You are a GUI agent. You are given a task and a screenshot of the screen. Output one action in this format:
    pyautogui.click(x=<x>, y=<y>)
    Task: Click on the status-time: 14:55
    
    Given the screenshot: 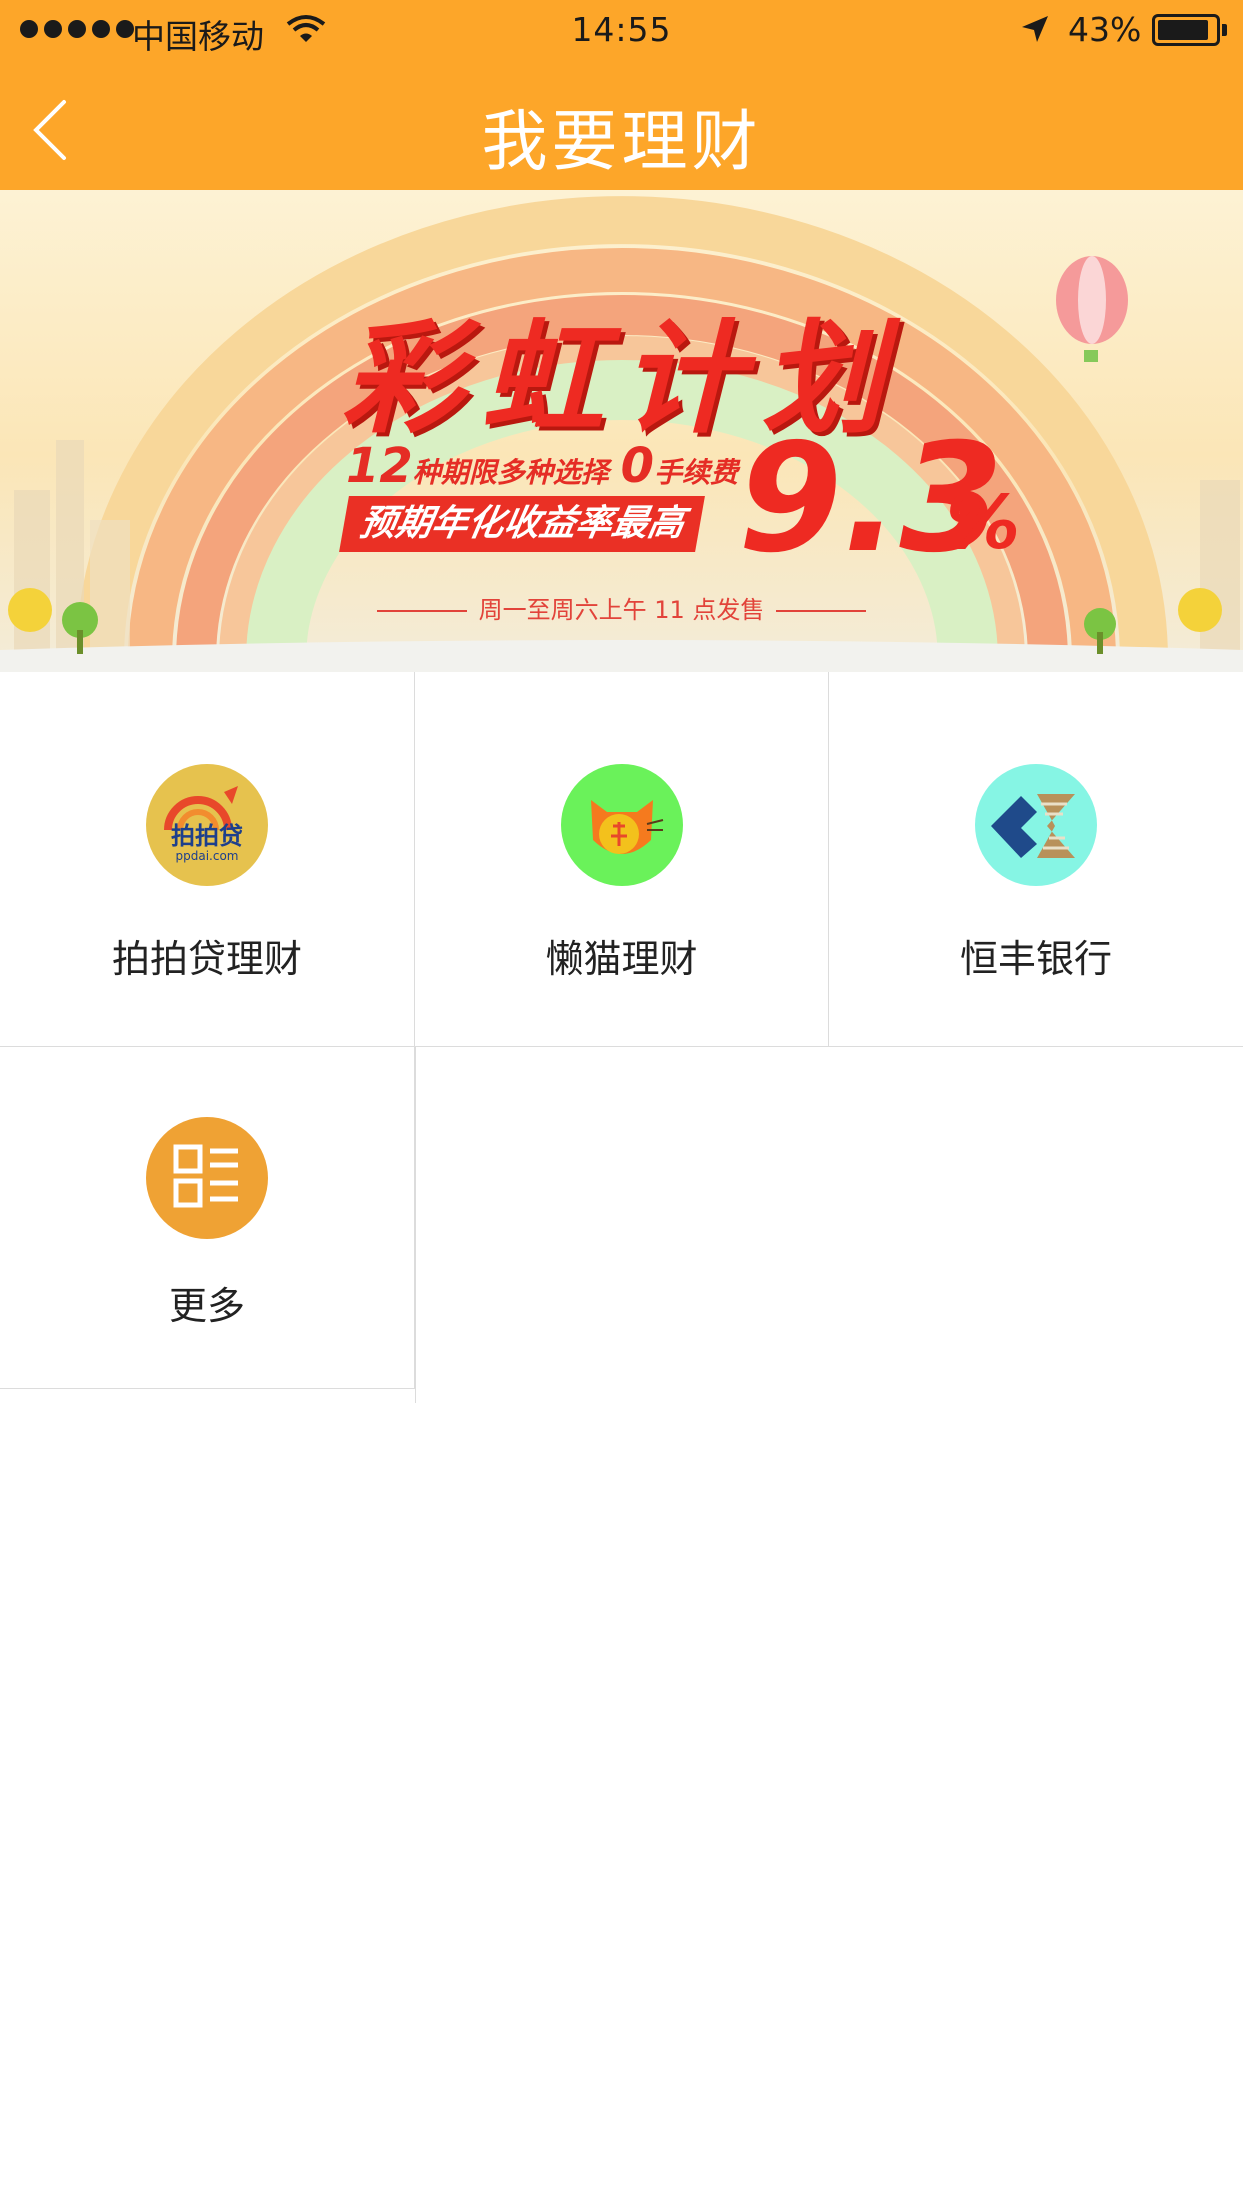 What is the action you would take?
    pyautogui.click(x=621, y=29)
    